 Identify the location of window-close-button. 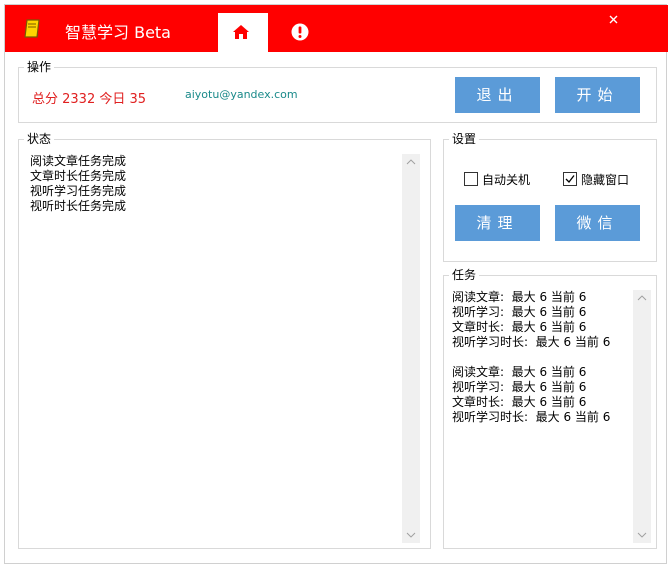
(613, 20).